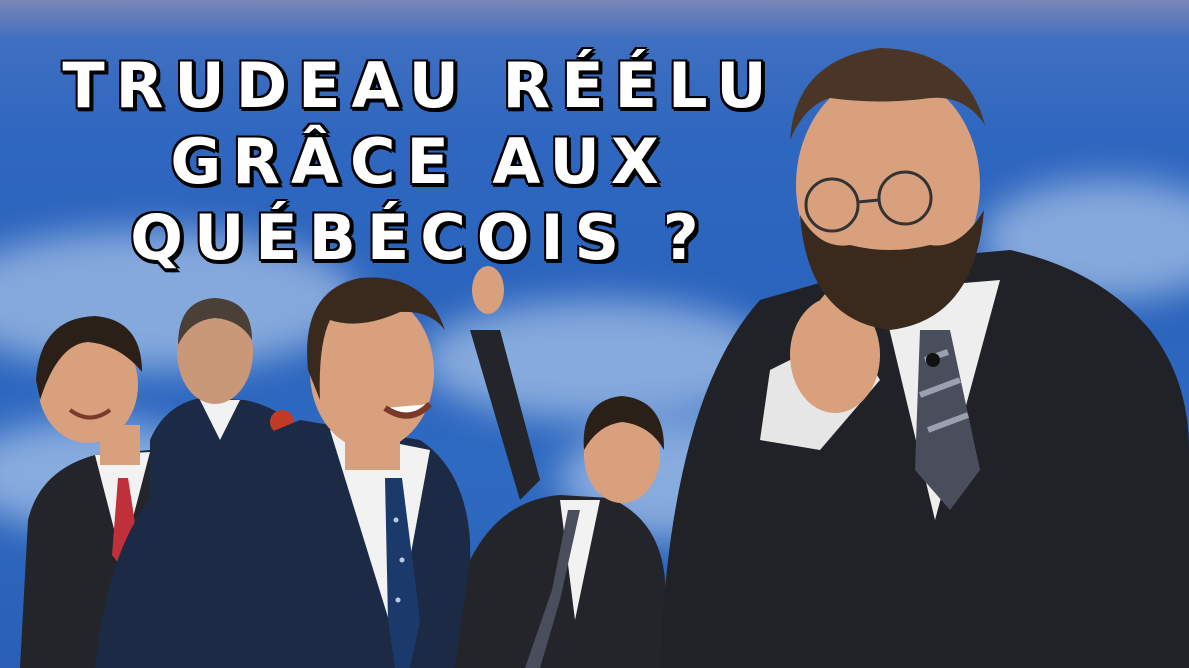  I want to click on title-line-1: TRUDEAU RÉÉLU, so click(420, 85).